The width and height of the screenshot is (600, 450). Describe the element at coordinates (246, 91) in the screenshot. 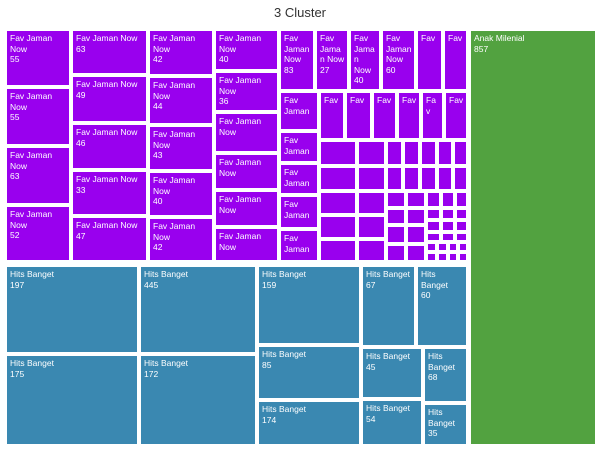

I see `treemap-cell: Fav Jaman Now 36` at that location.